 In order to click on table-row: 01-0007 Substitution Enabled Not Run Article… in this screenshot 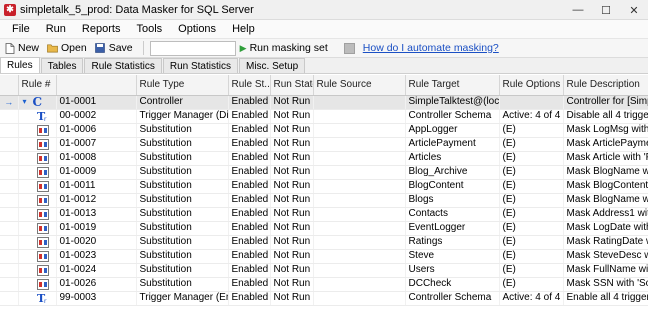, I will do `click(324, 144)`.